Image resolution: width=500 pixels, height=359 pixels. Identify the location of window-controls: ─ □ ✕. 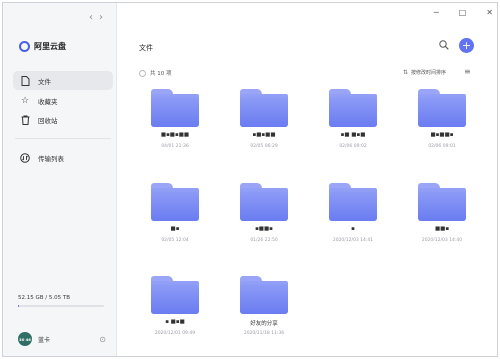
(463, 13).